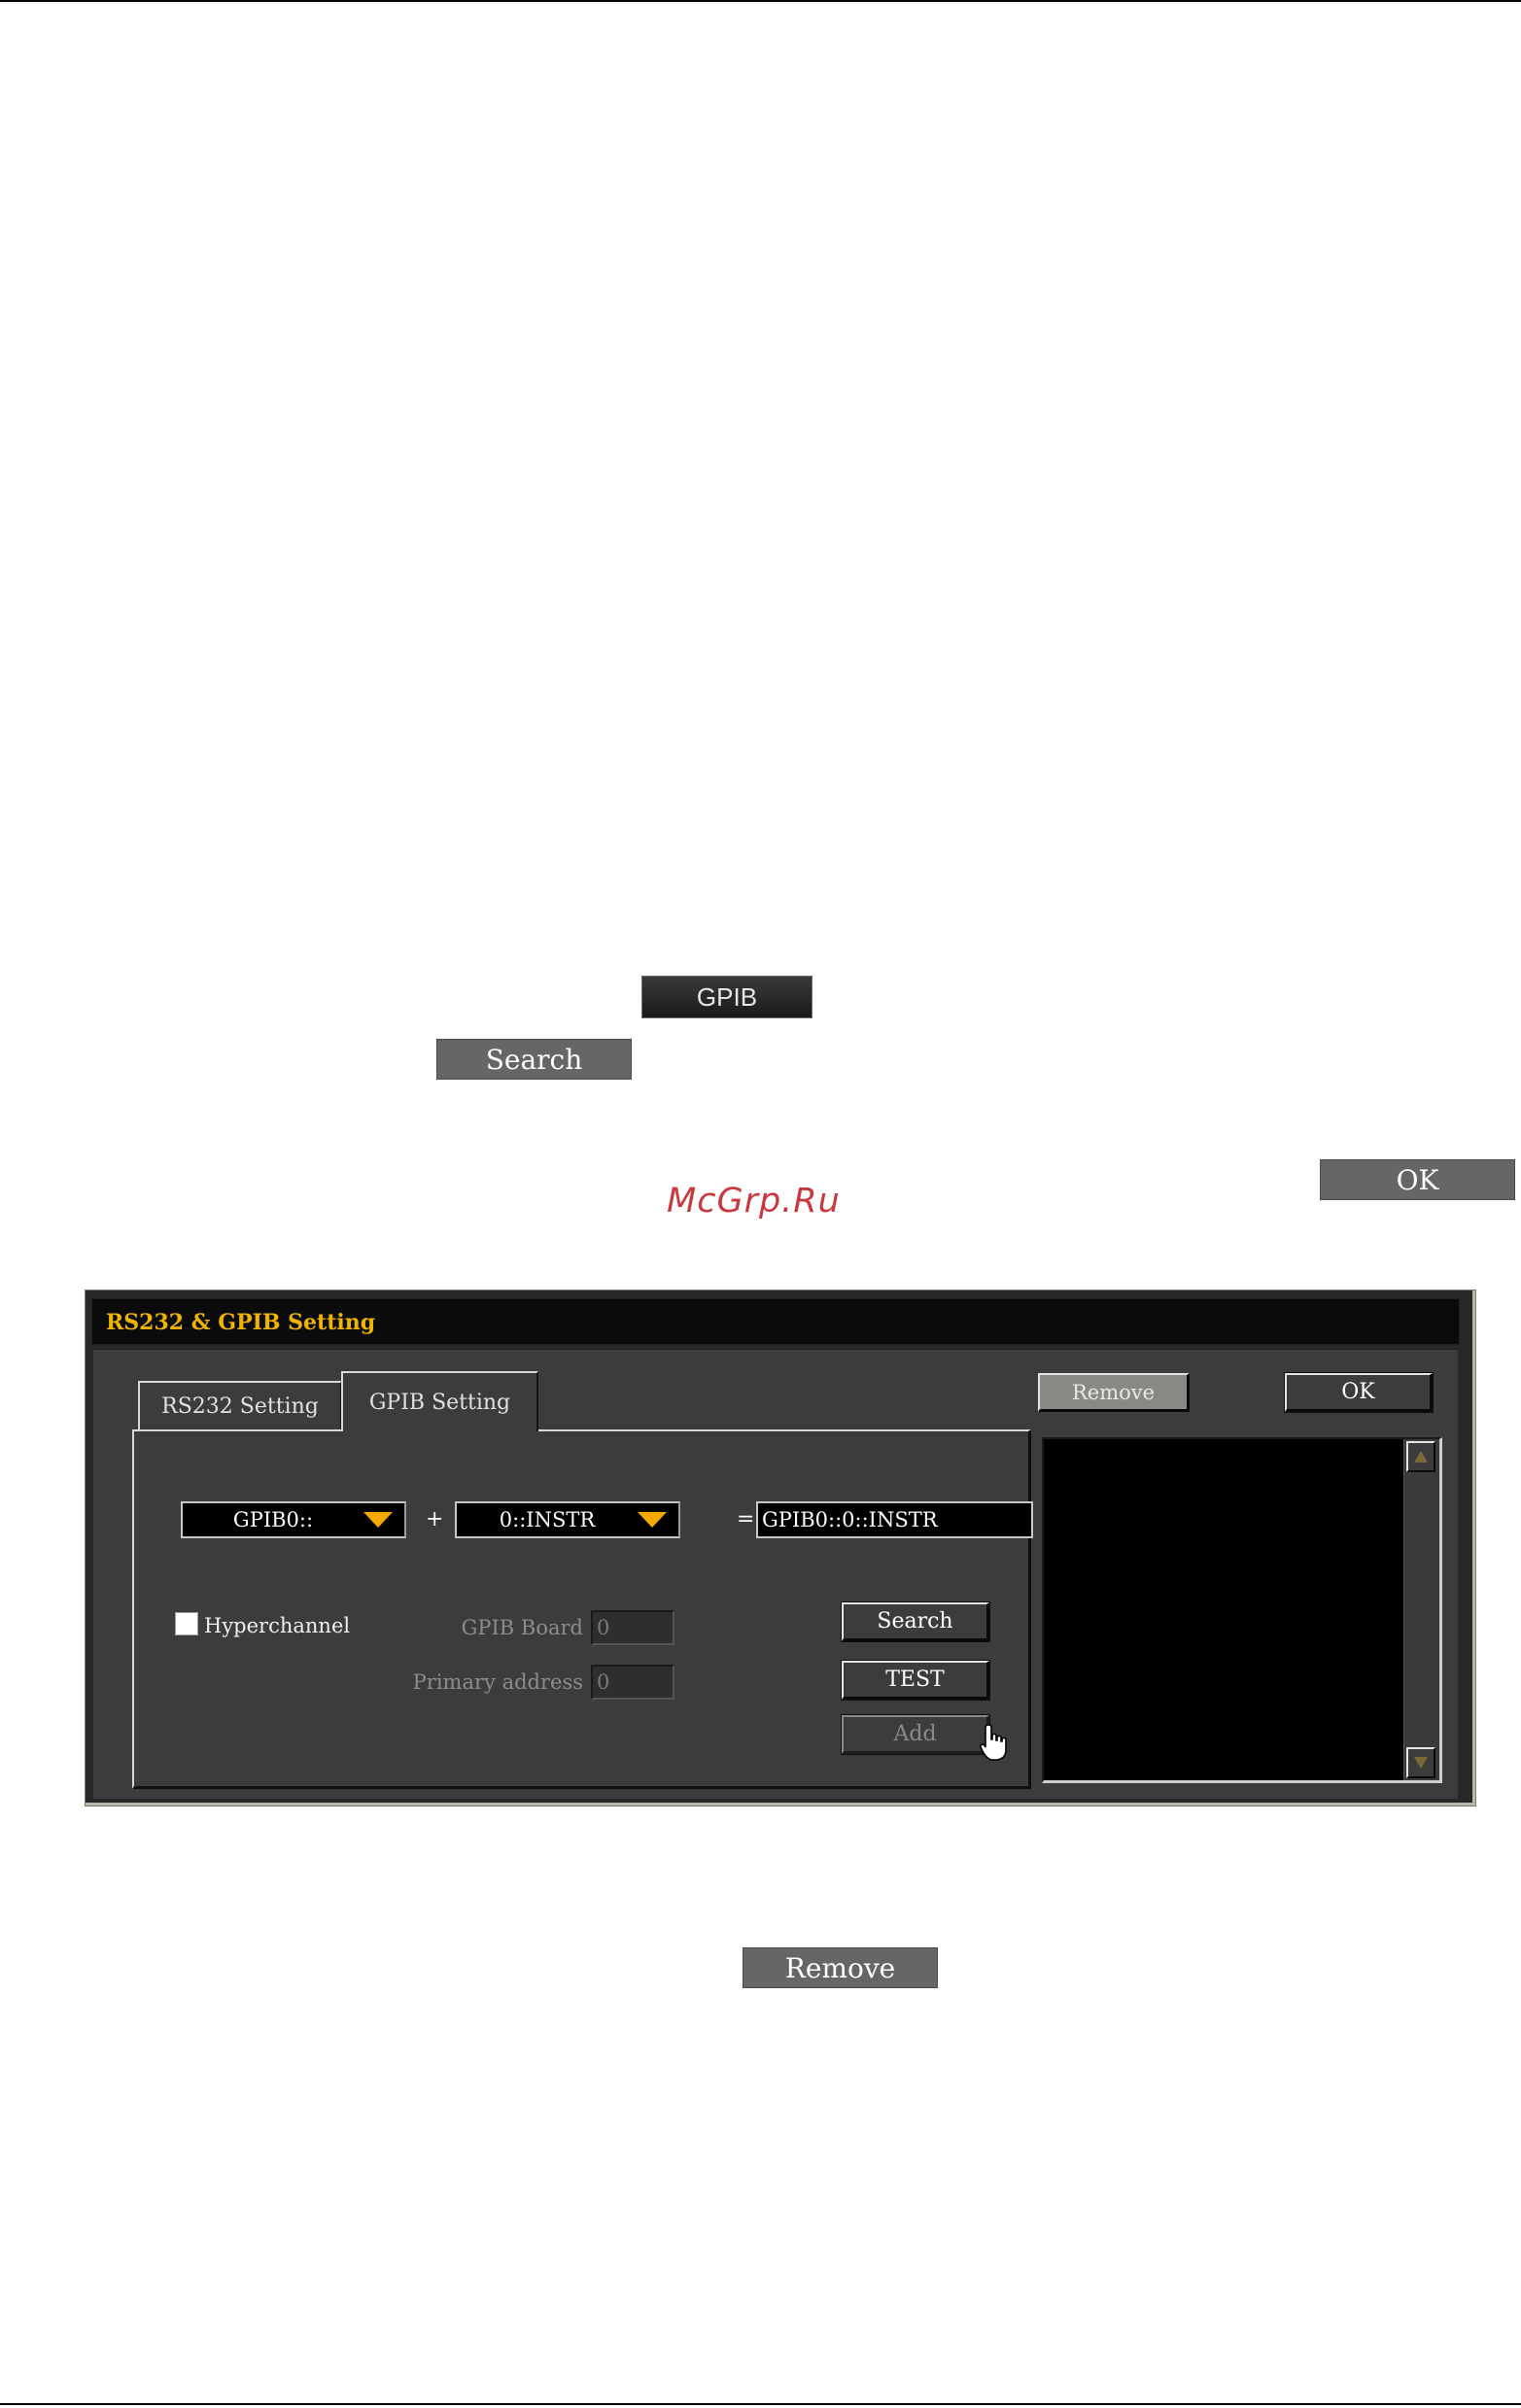  I want to click on inline-gpib-button: GPIB, so click(726, 997).